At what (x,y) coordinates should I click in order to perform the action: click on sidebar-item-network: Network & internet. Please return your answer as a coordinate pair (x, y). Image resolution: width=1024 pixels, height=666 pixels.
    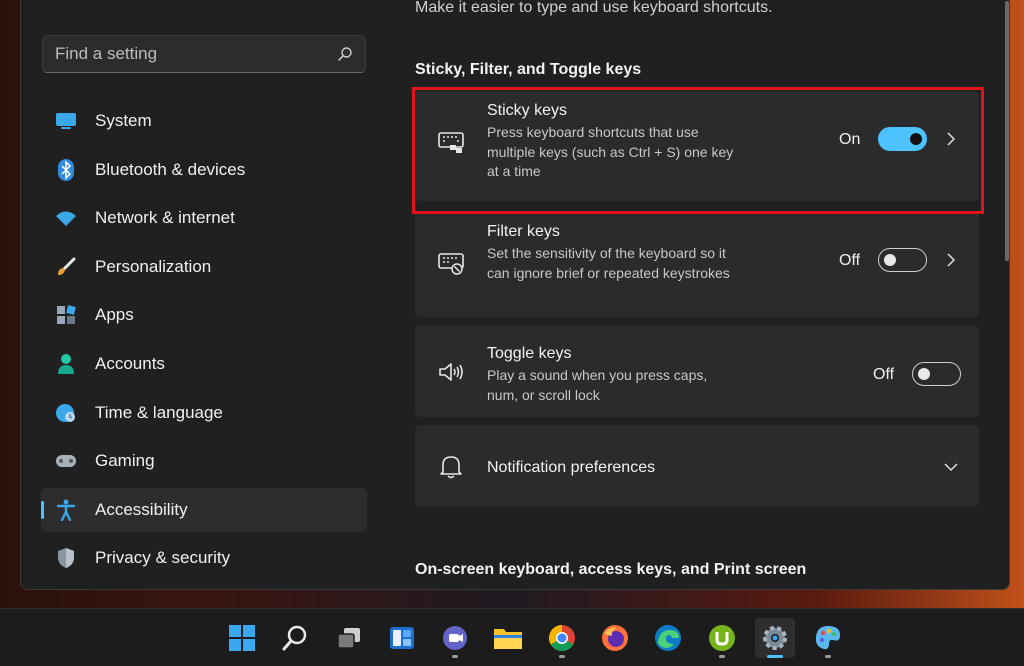
    Looking at the image, I should click on (204, 218).